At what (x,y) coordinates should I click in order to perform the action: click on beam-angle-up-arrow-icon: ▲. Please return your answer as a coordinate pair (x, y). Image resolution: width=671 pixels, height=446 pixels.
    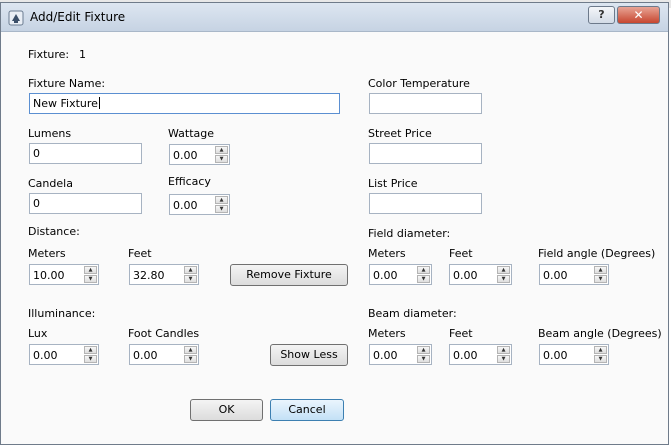
    Looking at the image, I should click on (600, 350).